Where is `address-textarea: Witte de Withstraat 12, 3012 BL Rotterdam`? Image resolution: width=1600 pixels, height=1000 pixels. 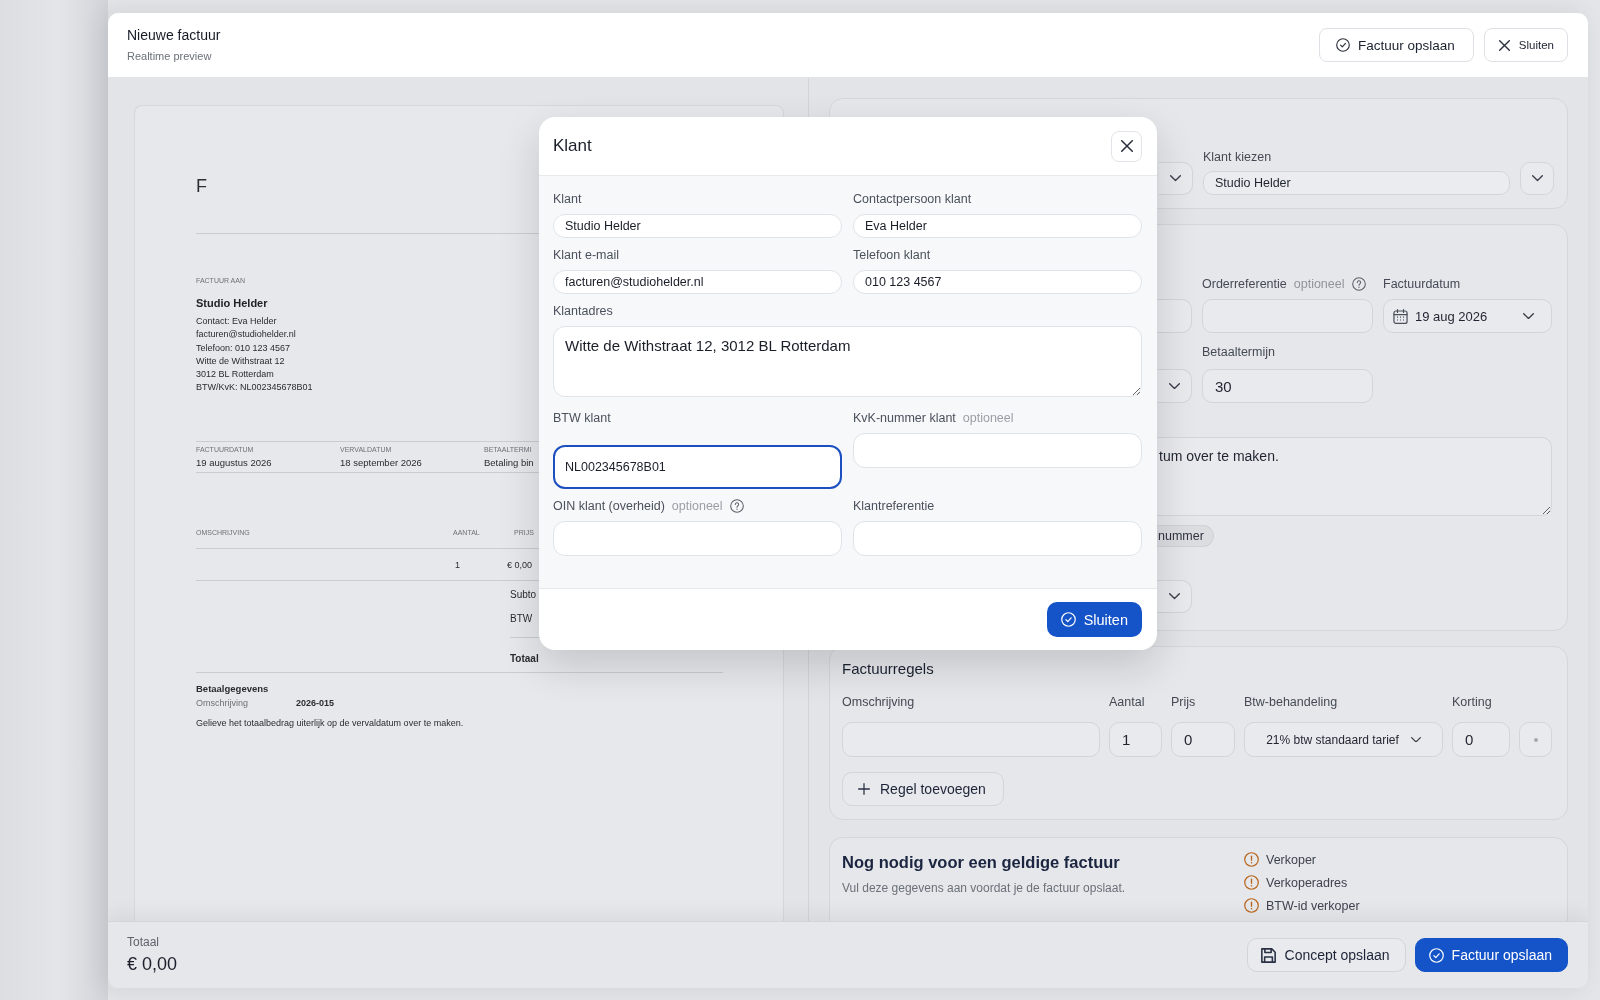
address-textarea: Witte de Withstraat 12, 3012 BL Rotterdam is located at coordinates (847, 361).